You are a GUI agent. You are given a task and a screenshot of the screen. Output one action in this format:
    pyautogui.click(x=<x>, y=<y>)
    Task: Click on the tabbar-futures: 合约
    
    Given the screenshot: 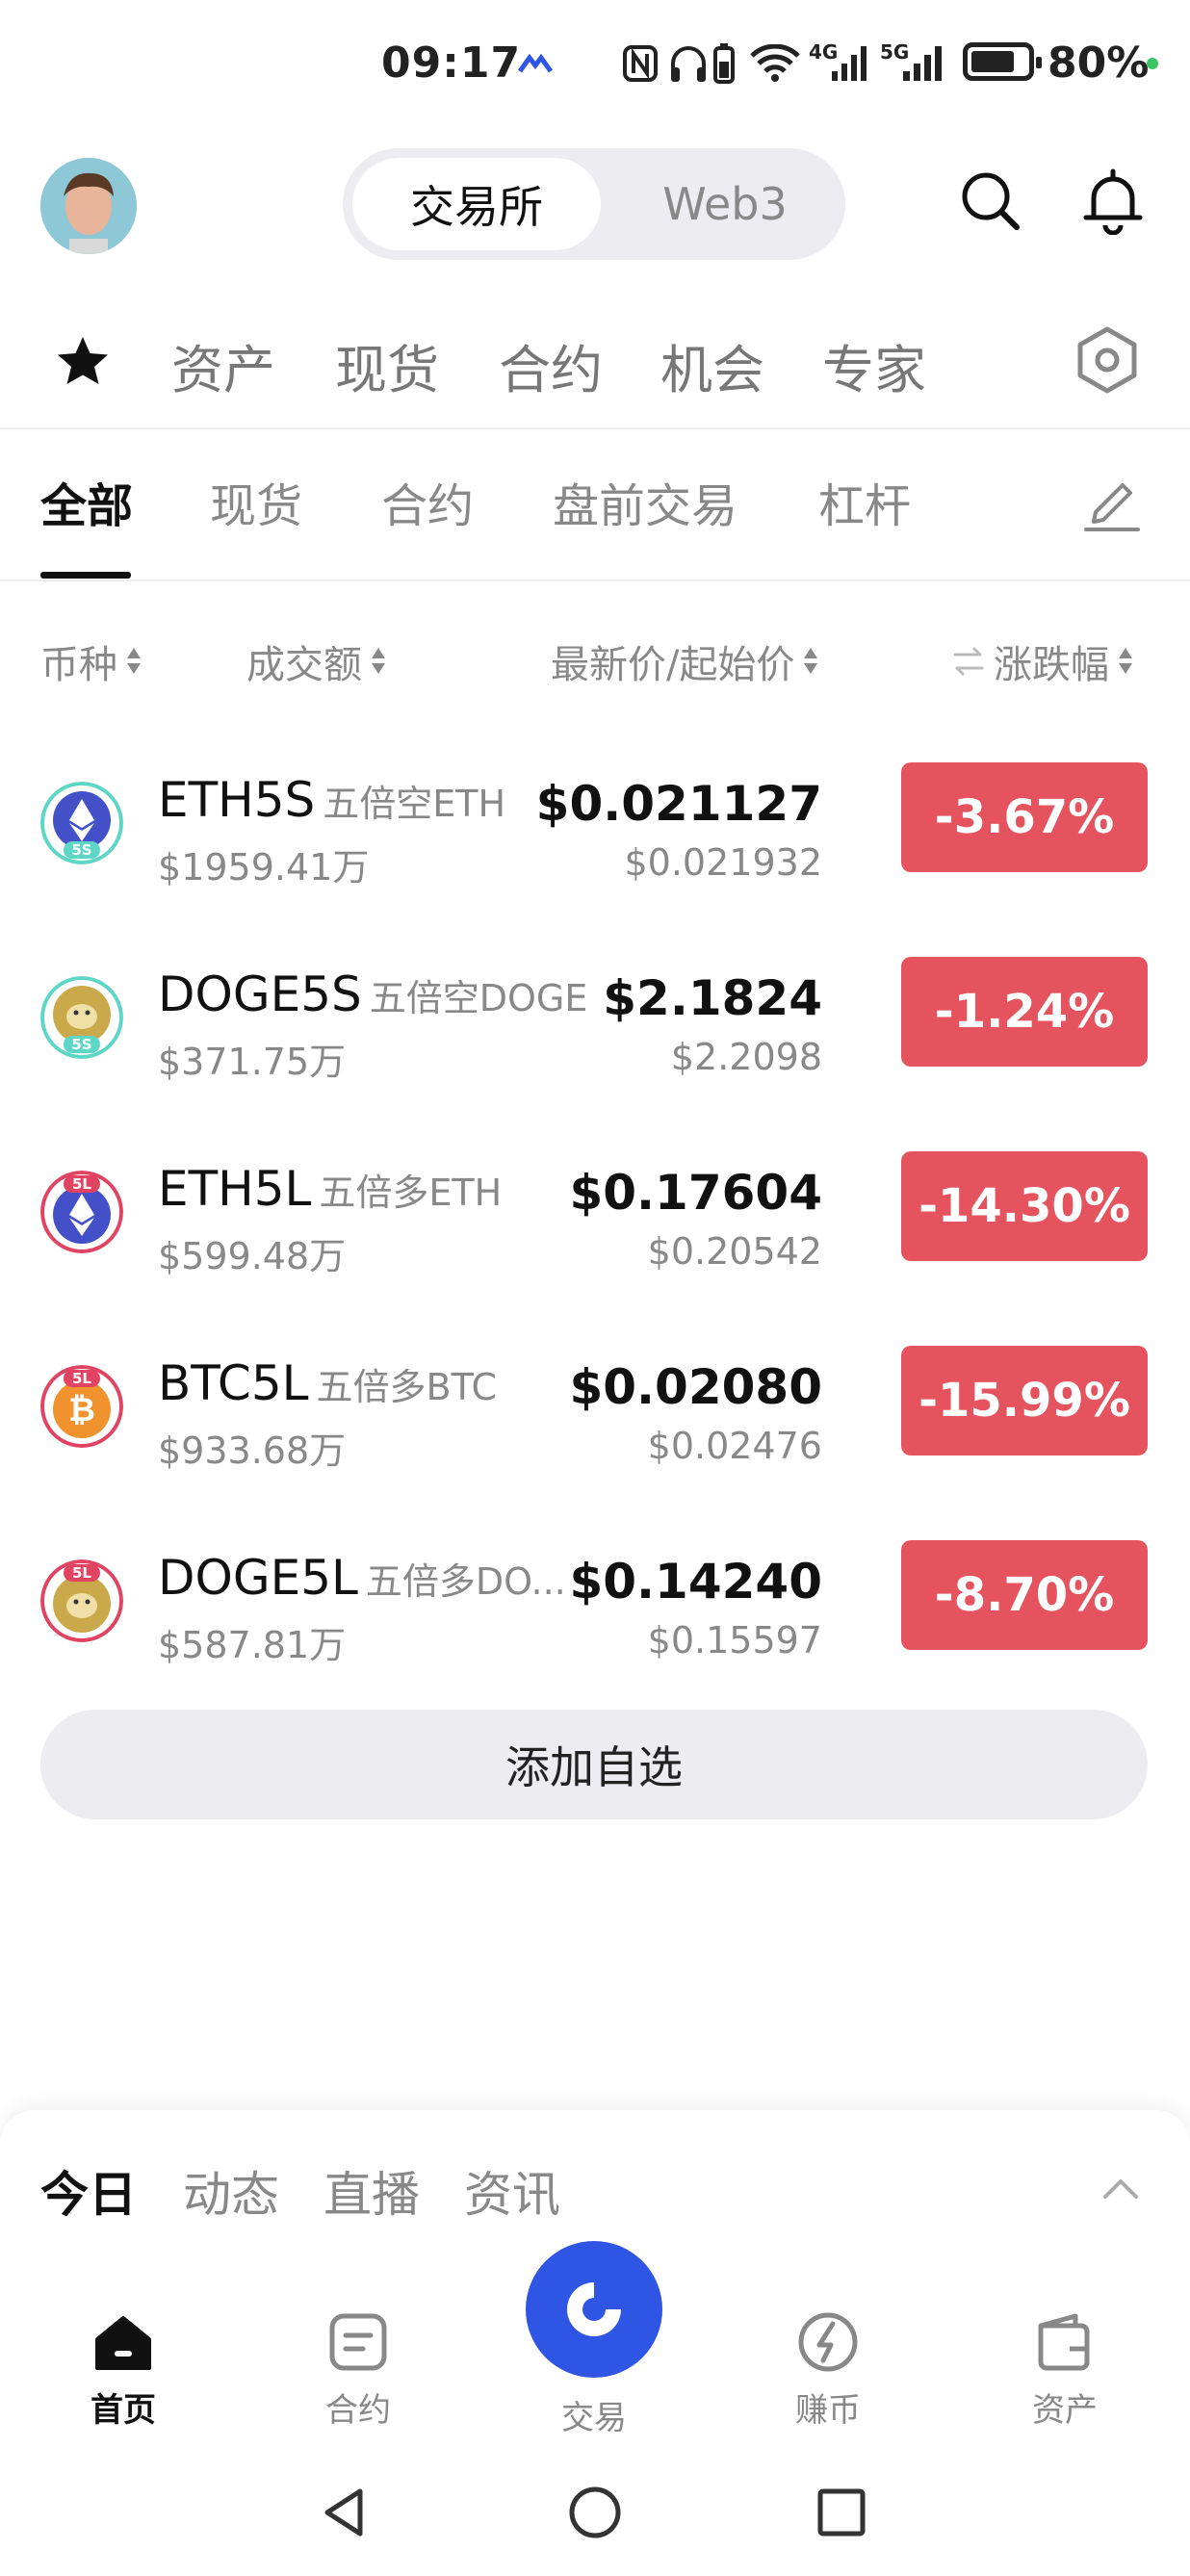 What is the action you would take?
    pyautogui.click(x=359, y=2371)
    